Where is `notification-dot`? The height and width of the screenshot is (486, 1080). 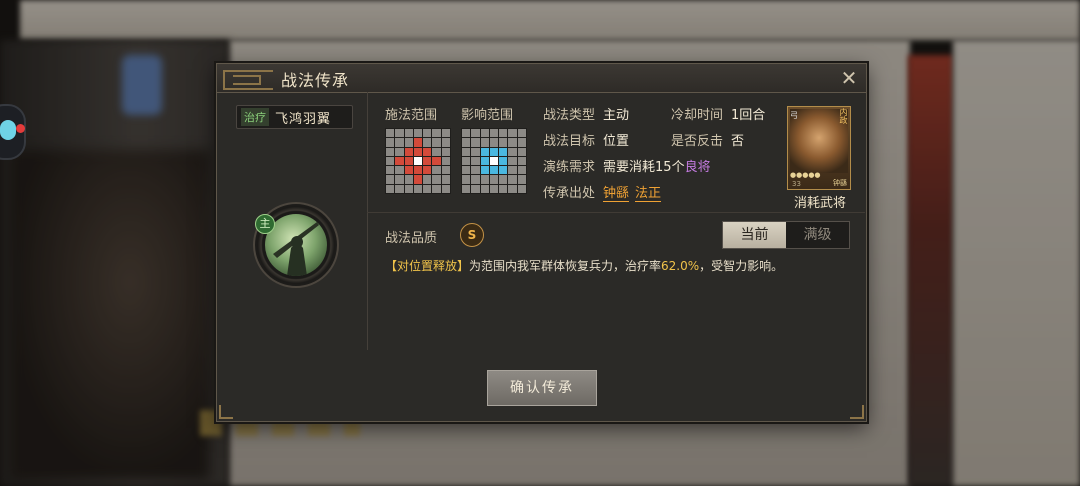 notification-dot is located at coordinates (20, 128).